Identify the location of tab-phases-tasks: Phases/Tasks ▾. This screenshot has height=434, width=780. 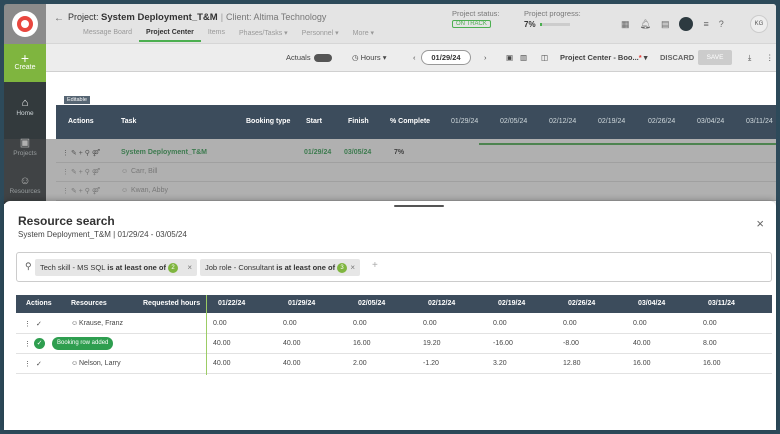
(263, 35).